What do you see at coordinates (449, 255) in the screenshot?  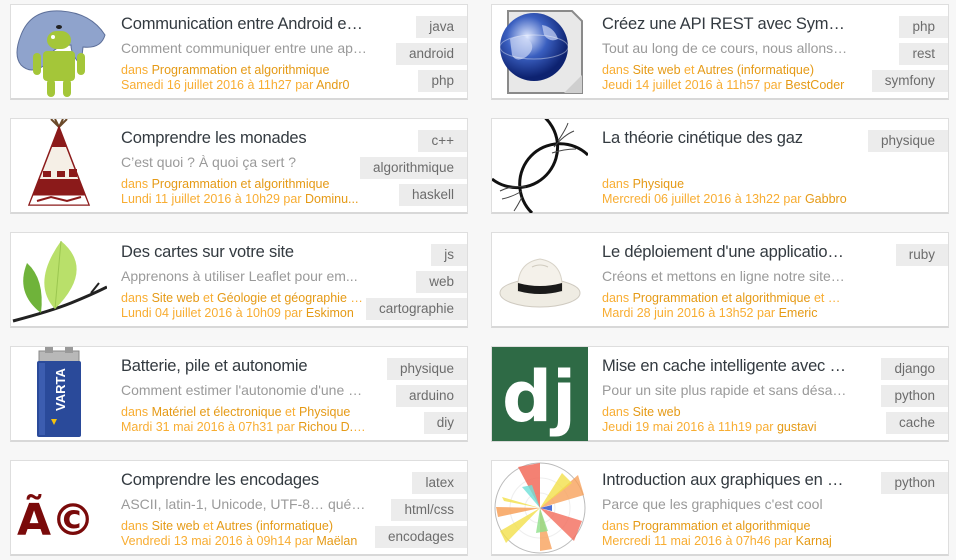 I see `tag: js` at bounding box center [449, 255].